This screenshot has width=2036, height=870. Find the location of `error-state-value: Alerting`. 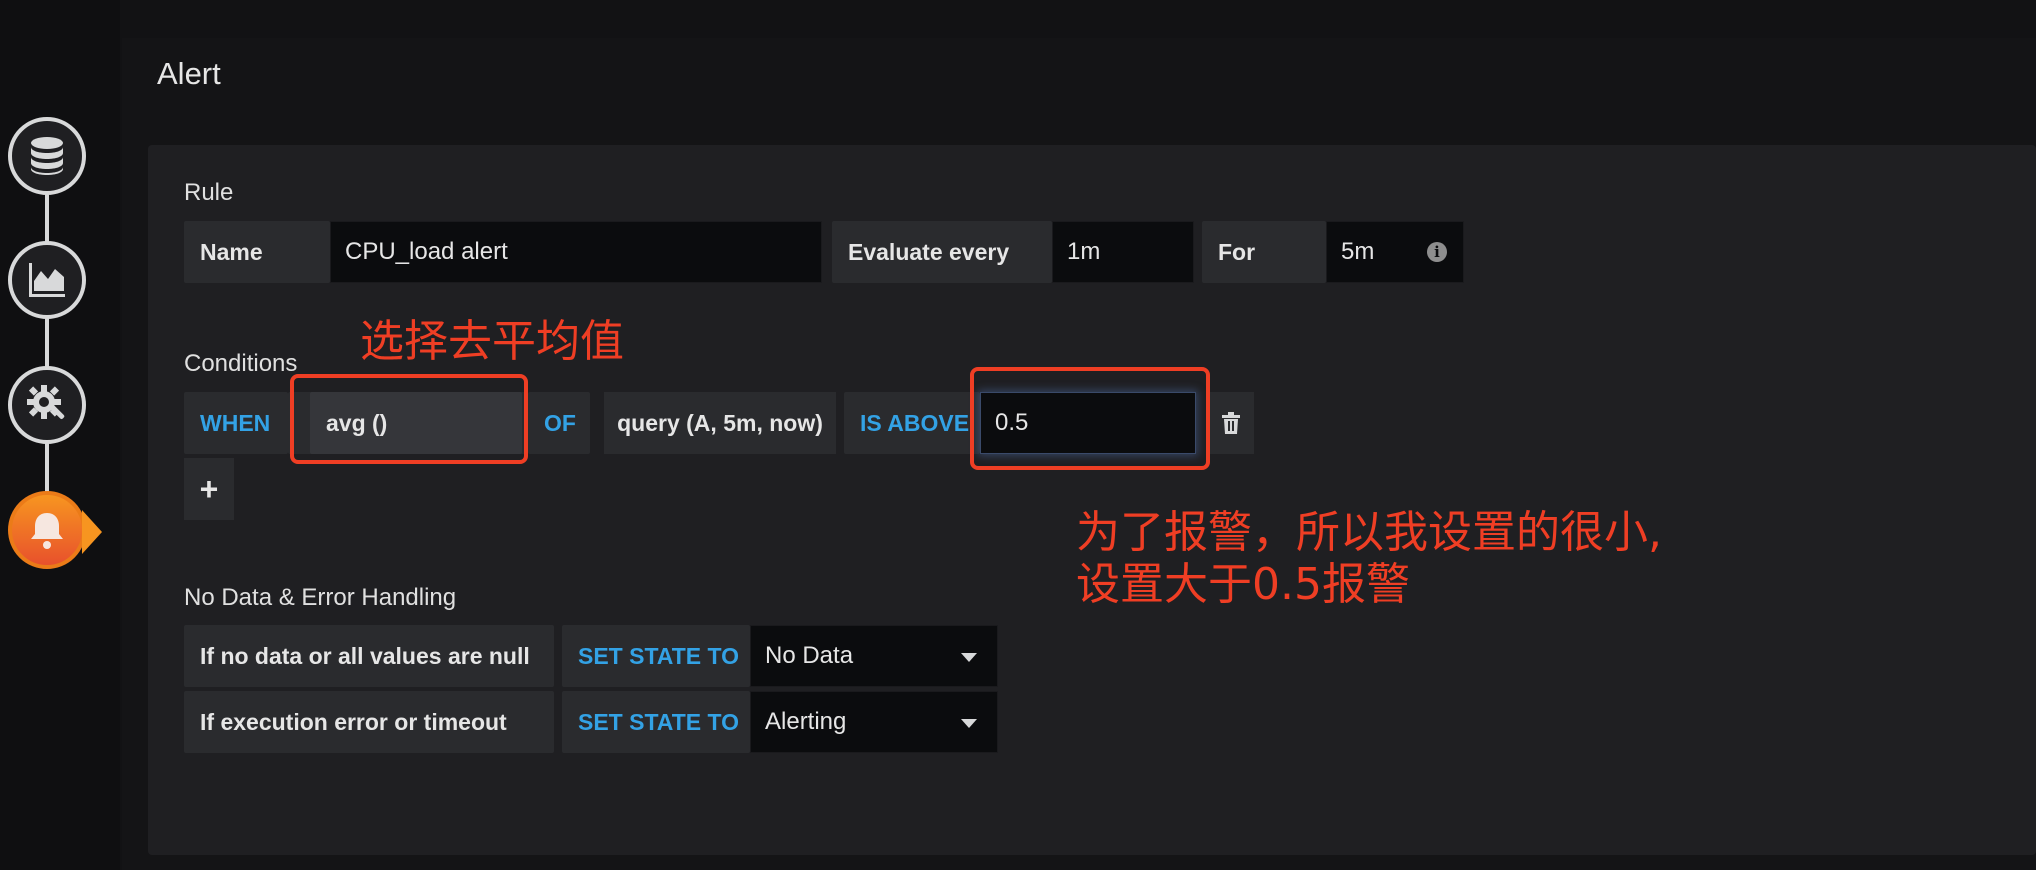

error-state-value: Alerting is located at coordinates (806, 721).